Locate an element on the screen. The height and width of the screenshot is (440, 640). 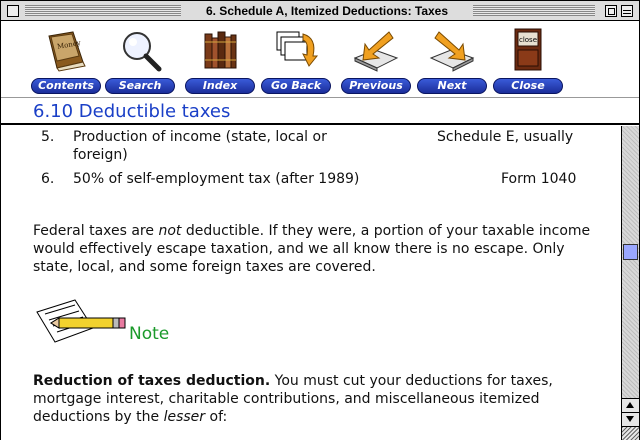
pencil-note-icon is located at coordinates (81, 321).